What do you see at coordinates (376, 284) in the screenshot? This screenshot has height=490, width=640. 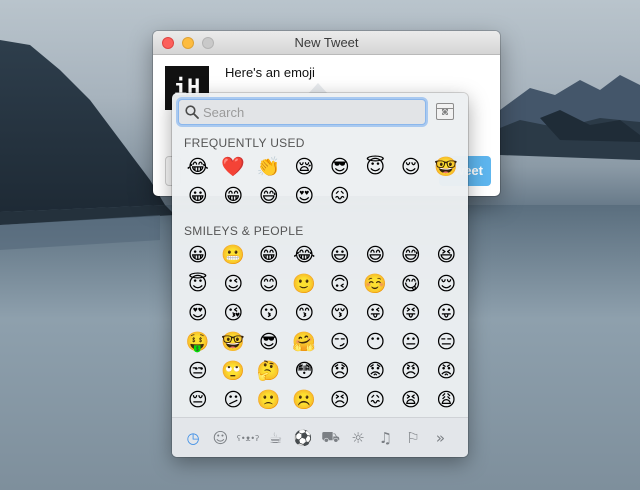 I see `emoji-cell: ☺️` at bounding box center [376, 284].